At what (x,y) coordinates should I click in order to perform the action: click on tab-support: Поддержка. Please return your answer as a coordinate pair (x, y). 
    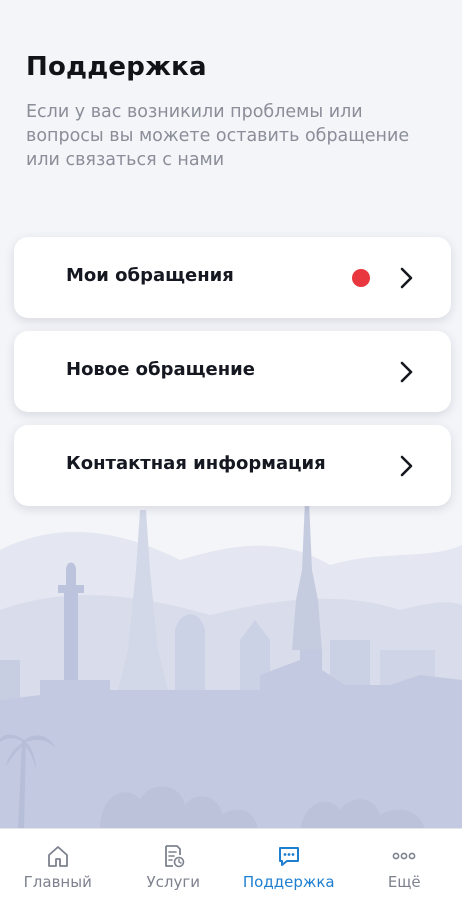
    Looking at the image, I should click on (289, 864).